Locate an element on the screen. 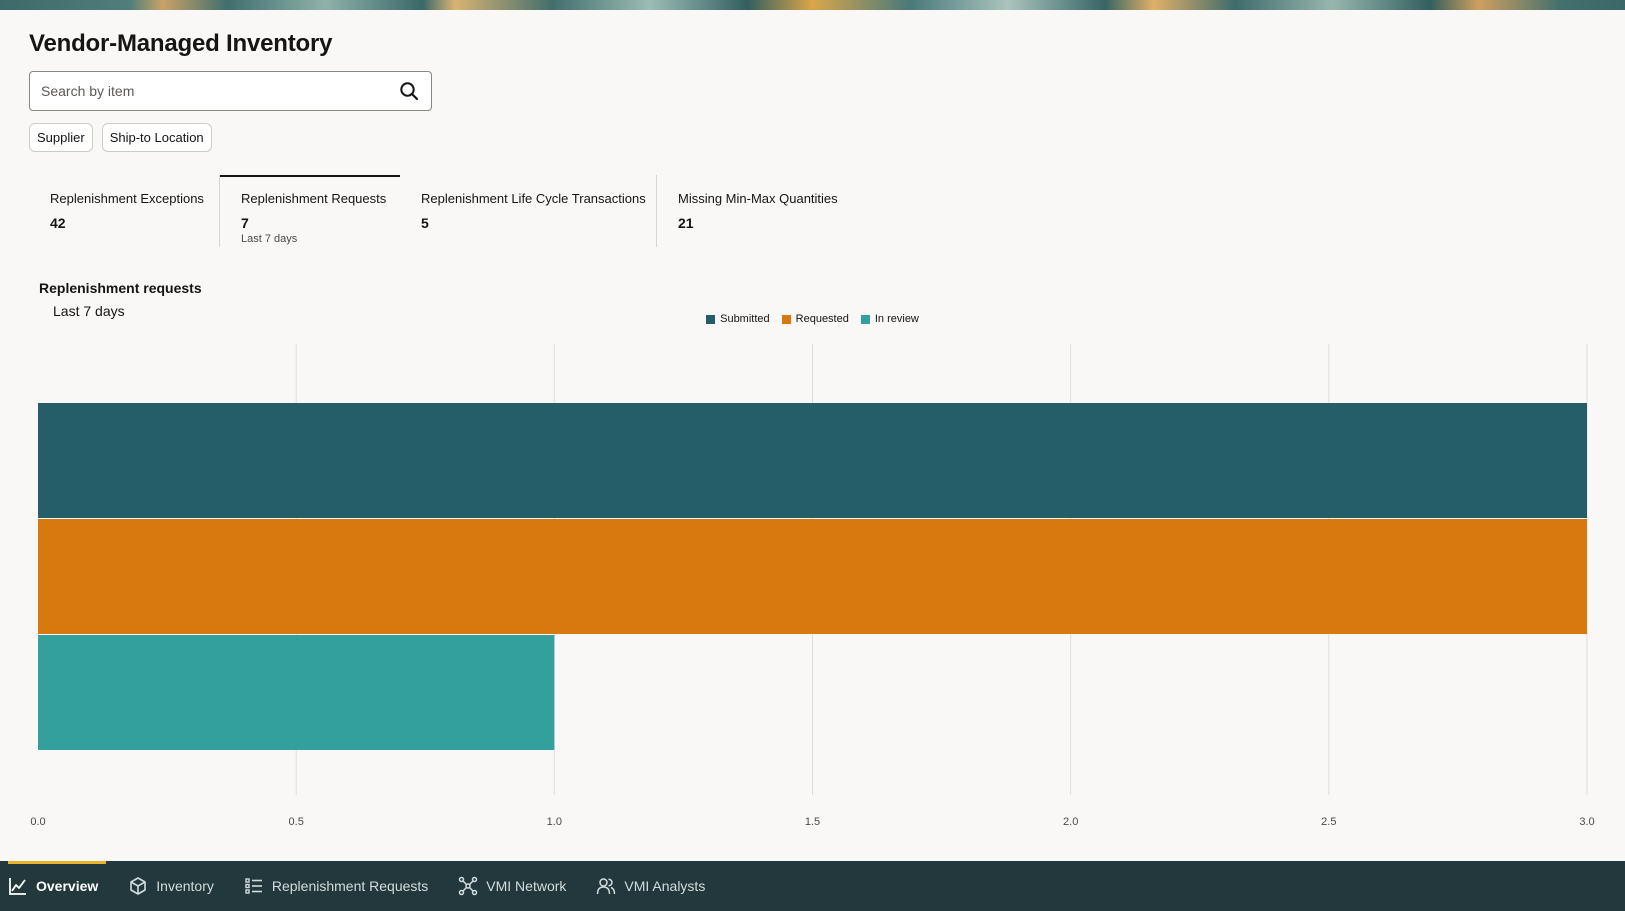  x-tick-label: 0.0 is located at coordinates (37, 822).